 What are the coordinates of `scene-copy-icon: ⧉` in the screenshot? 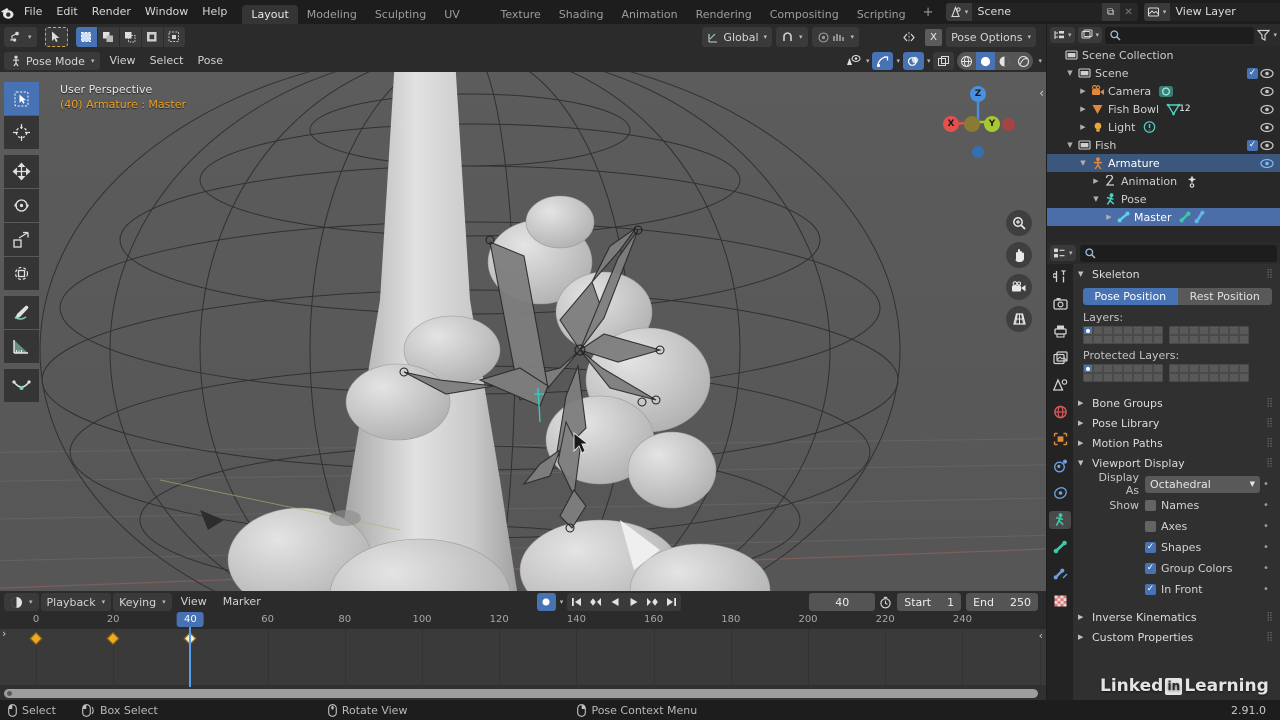 It's located at (1110, 12).